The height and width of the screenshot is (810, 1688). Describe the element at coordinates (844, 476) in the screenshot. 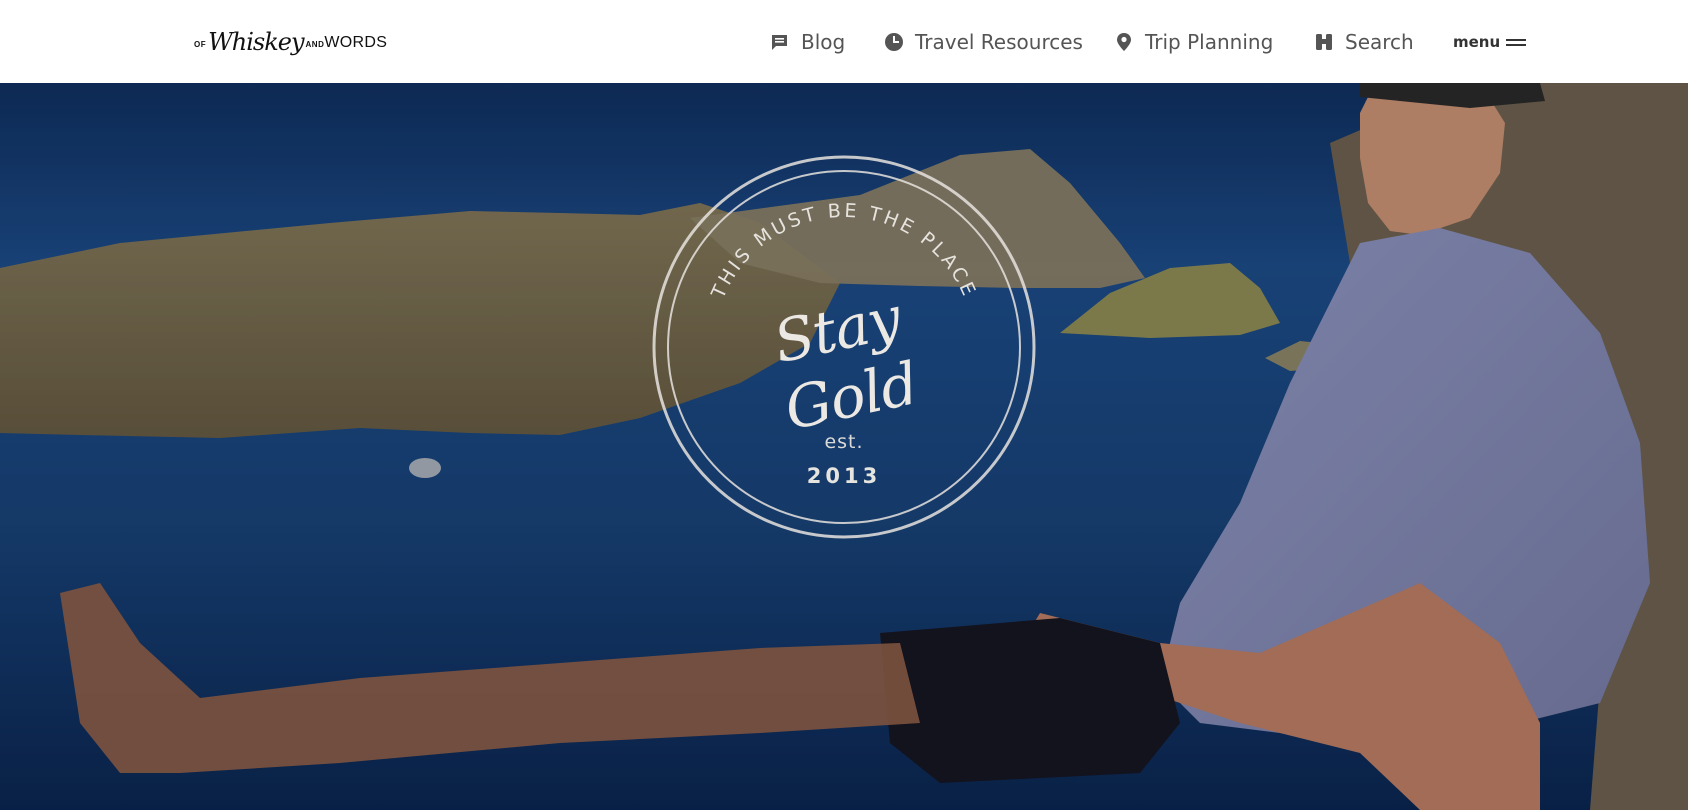

I see `emblem-year: 2013` at that location.